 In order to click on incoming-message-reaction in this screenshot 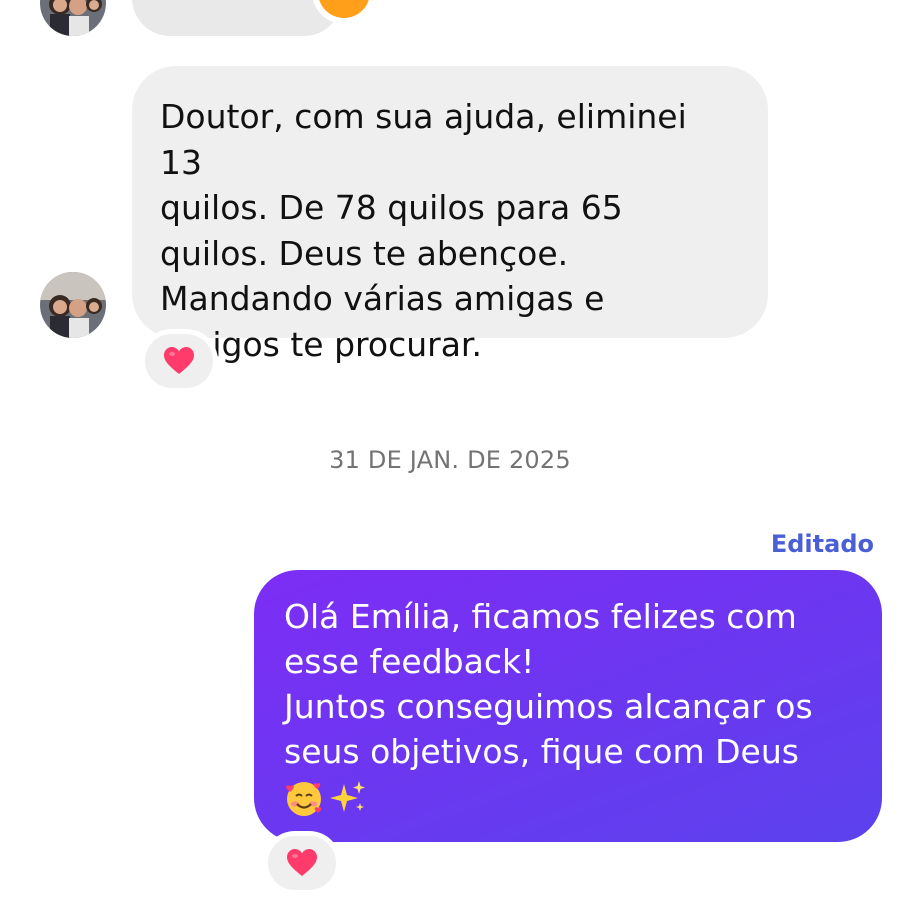, I will do `click(179, 361)`.